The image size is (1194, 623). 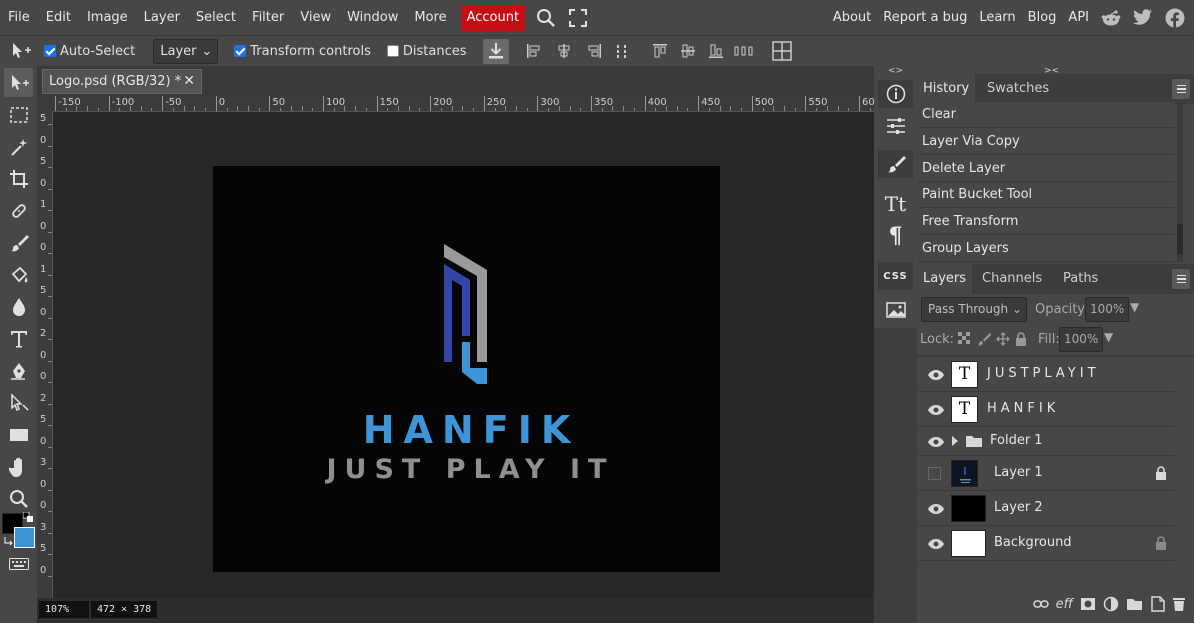 I want to click on align-middle-v-icon, so click(x=688, y=51).